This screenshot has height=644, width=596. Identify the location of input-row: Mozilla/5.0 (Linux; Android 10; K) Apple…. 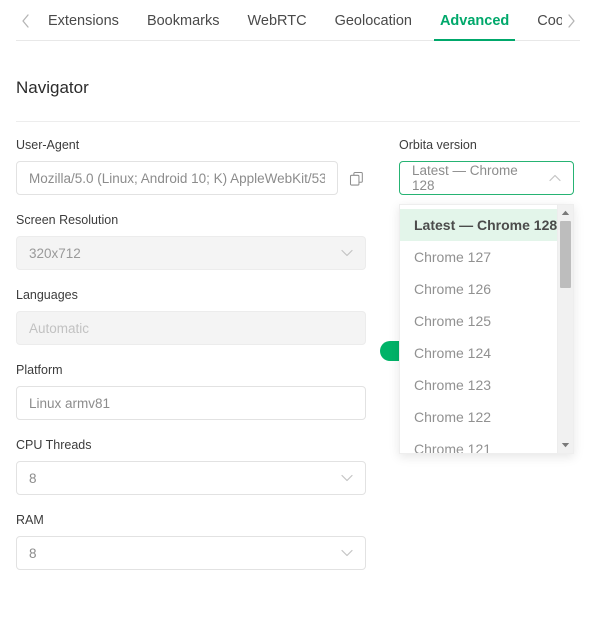
(191, 178).